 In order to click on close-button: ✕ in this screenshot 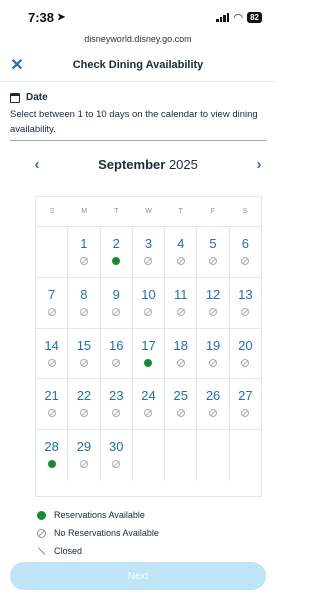, I will do `click(17, 65)`.